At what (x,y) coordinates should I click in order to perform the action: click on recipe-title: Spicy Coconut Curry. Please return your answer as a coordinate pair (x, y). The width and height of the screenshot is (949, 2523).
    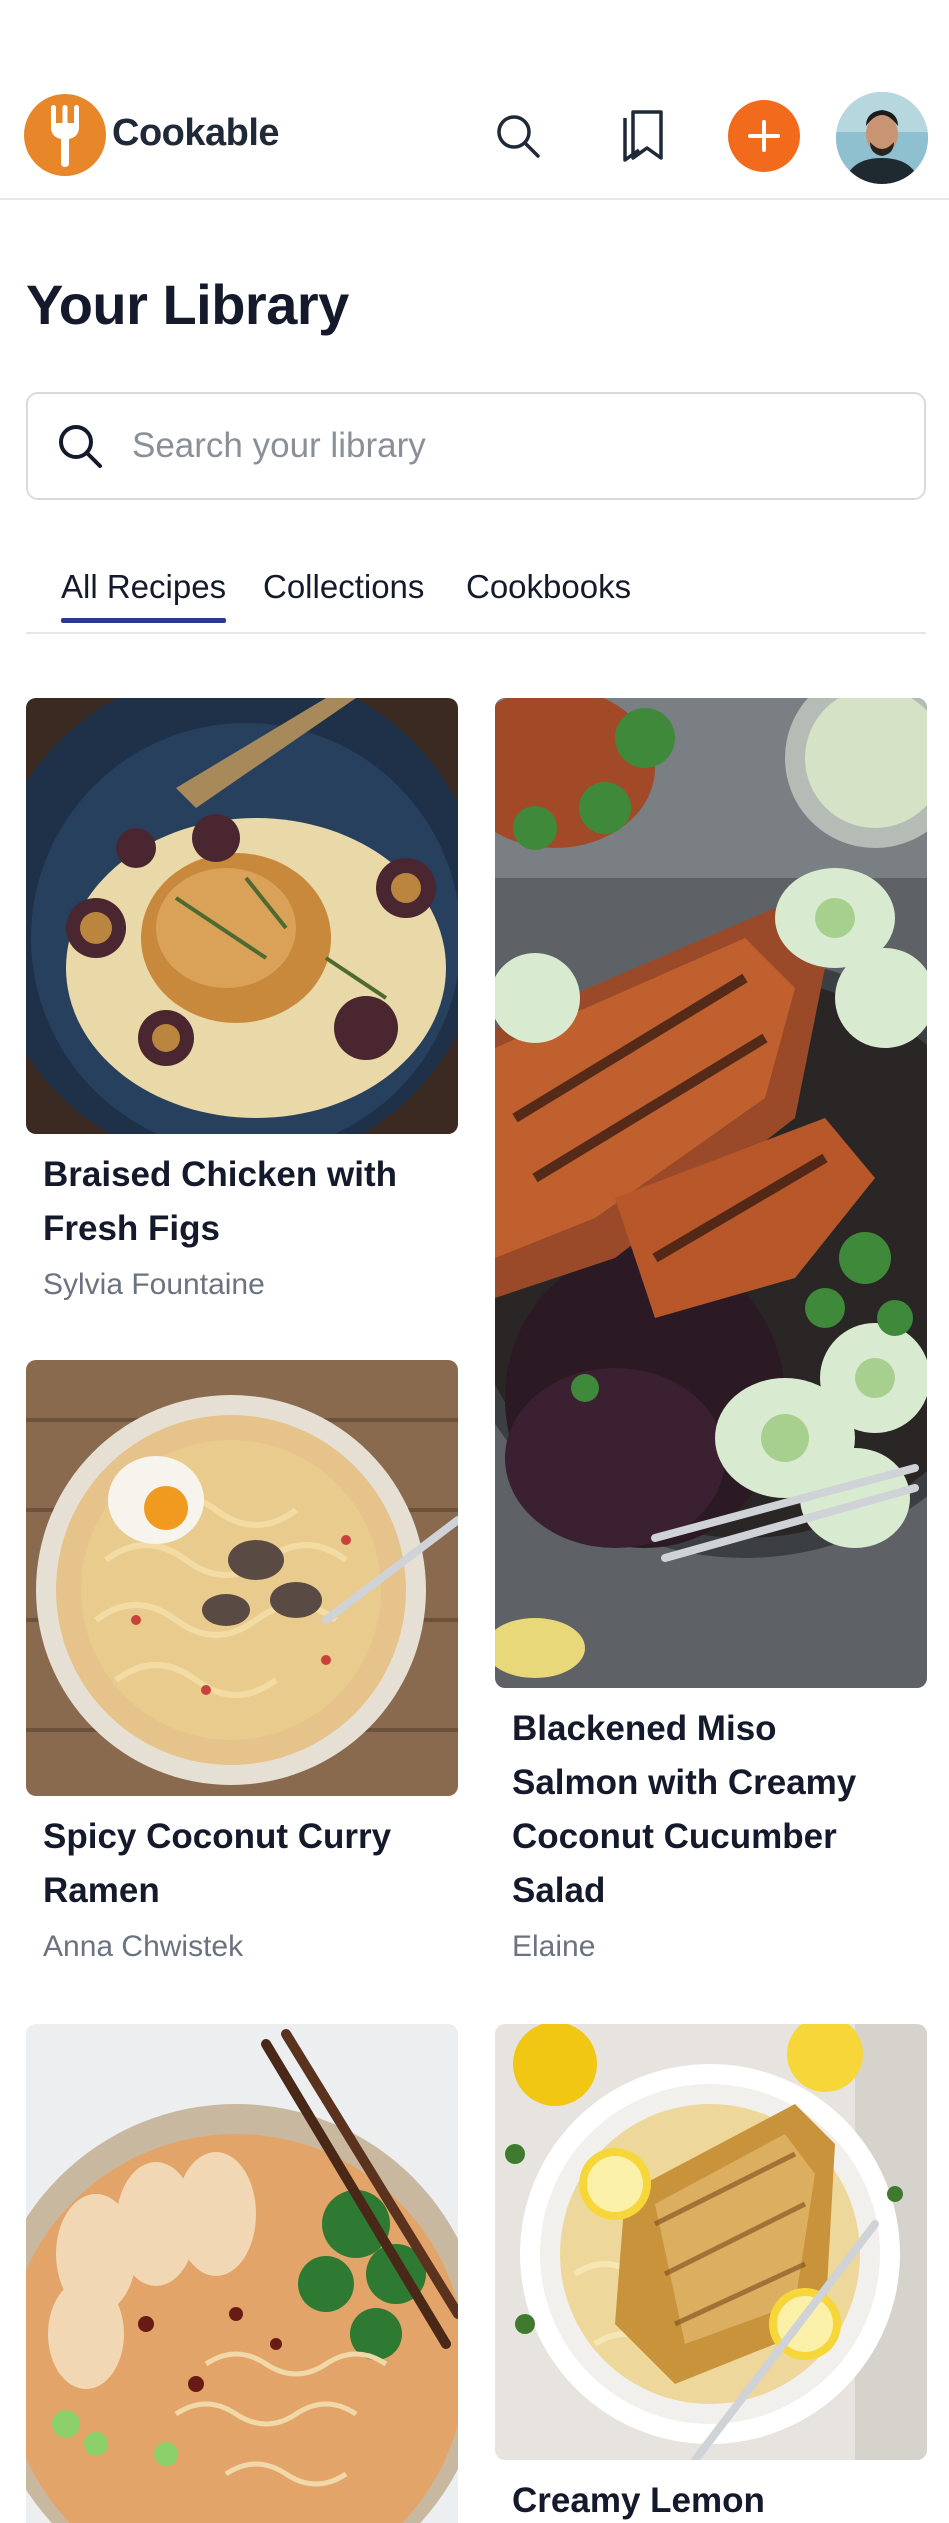
    Looking at the image, I should click on (217, 1836).